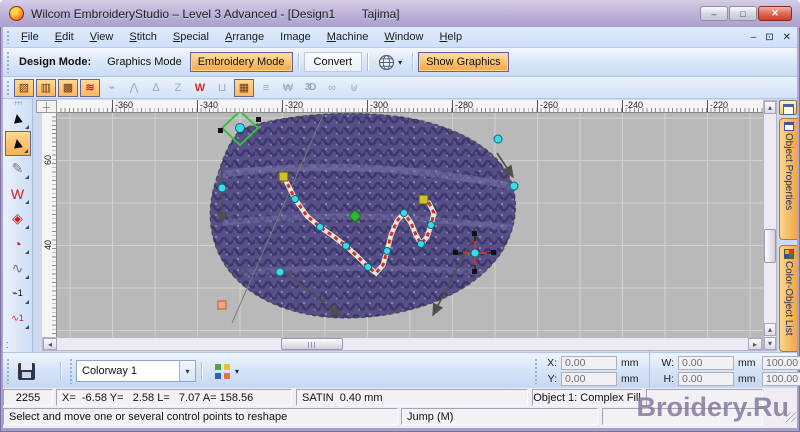 The height and width of the screenshot is (432, 800). What do you see at coordinates (791, 417) in the screenshot?
I see `resize-grip` at bounding box center [791, 417].